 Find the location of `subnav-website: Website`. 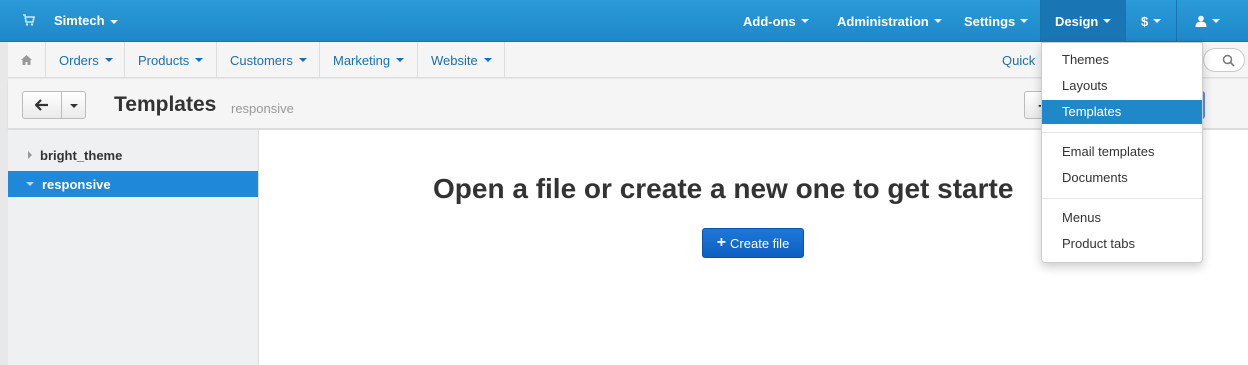

subnav-website: Website is located at coordinates (461, 60).